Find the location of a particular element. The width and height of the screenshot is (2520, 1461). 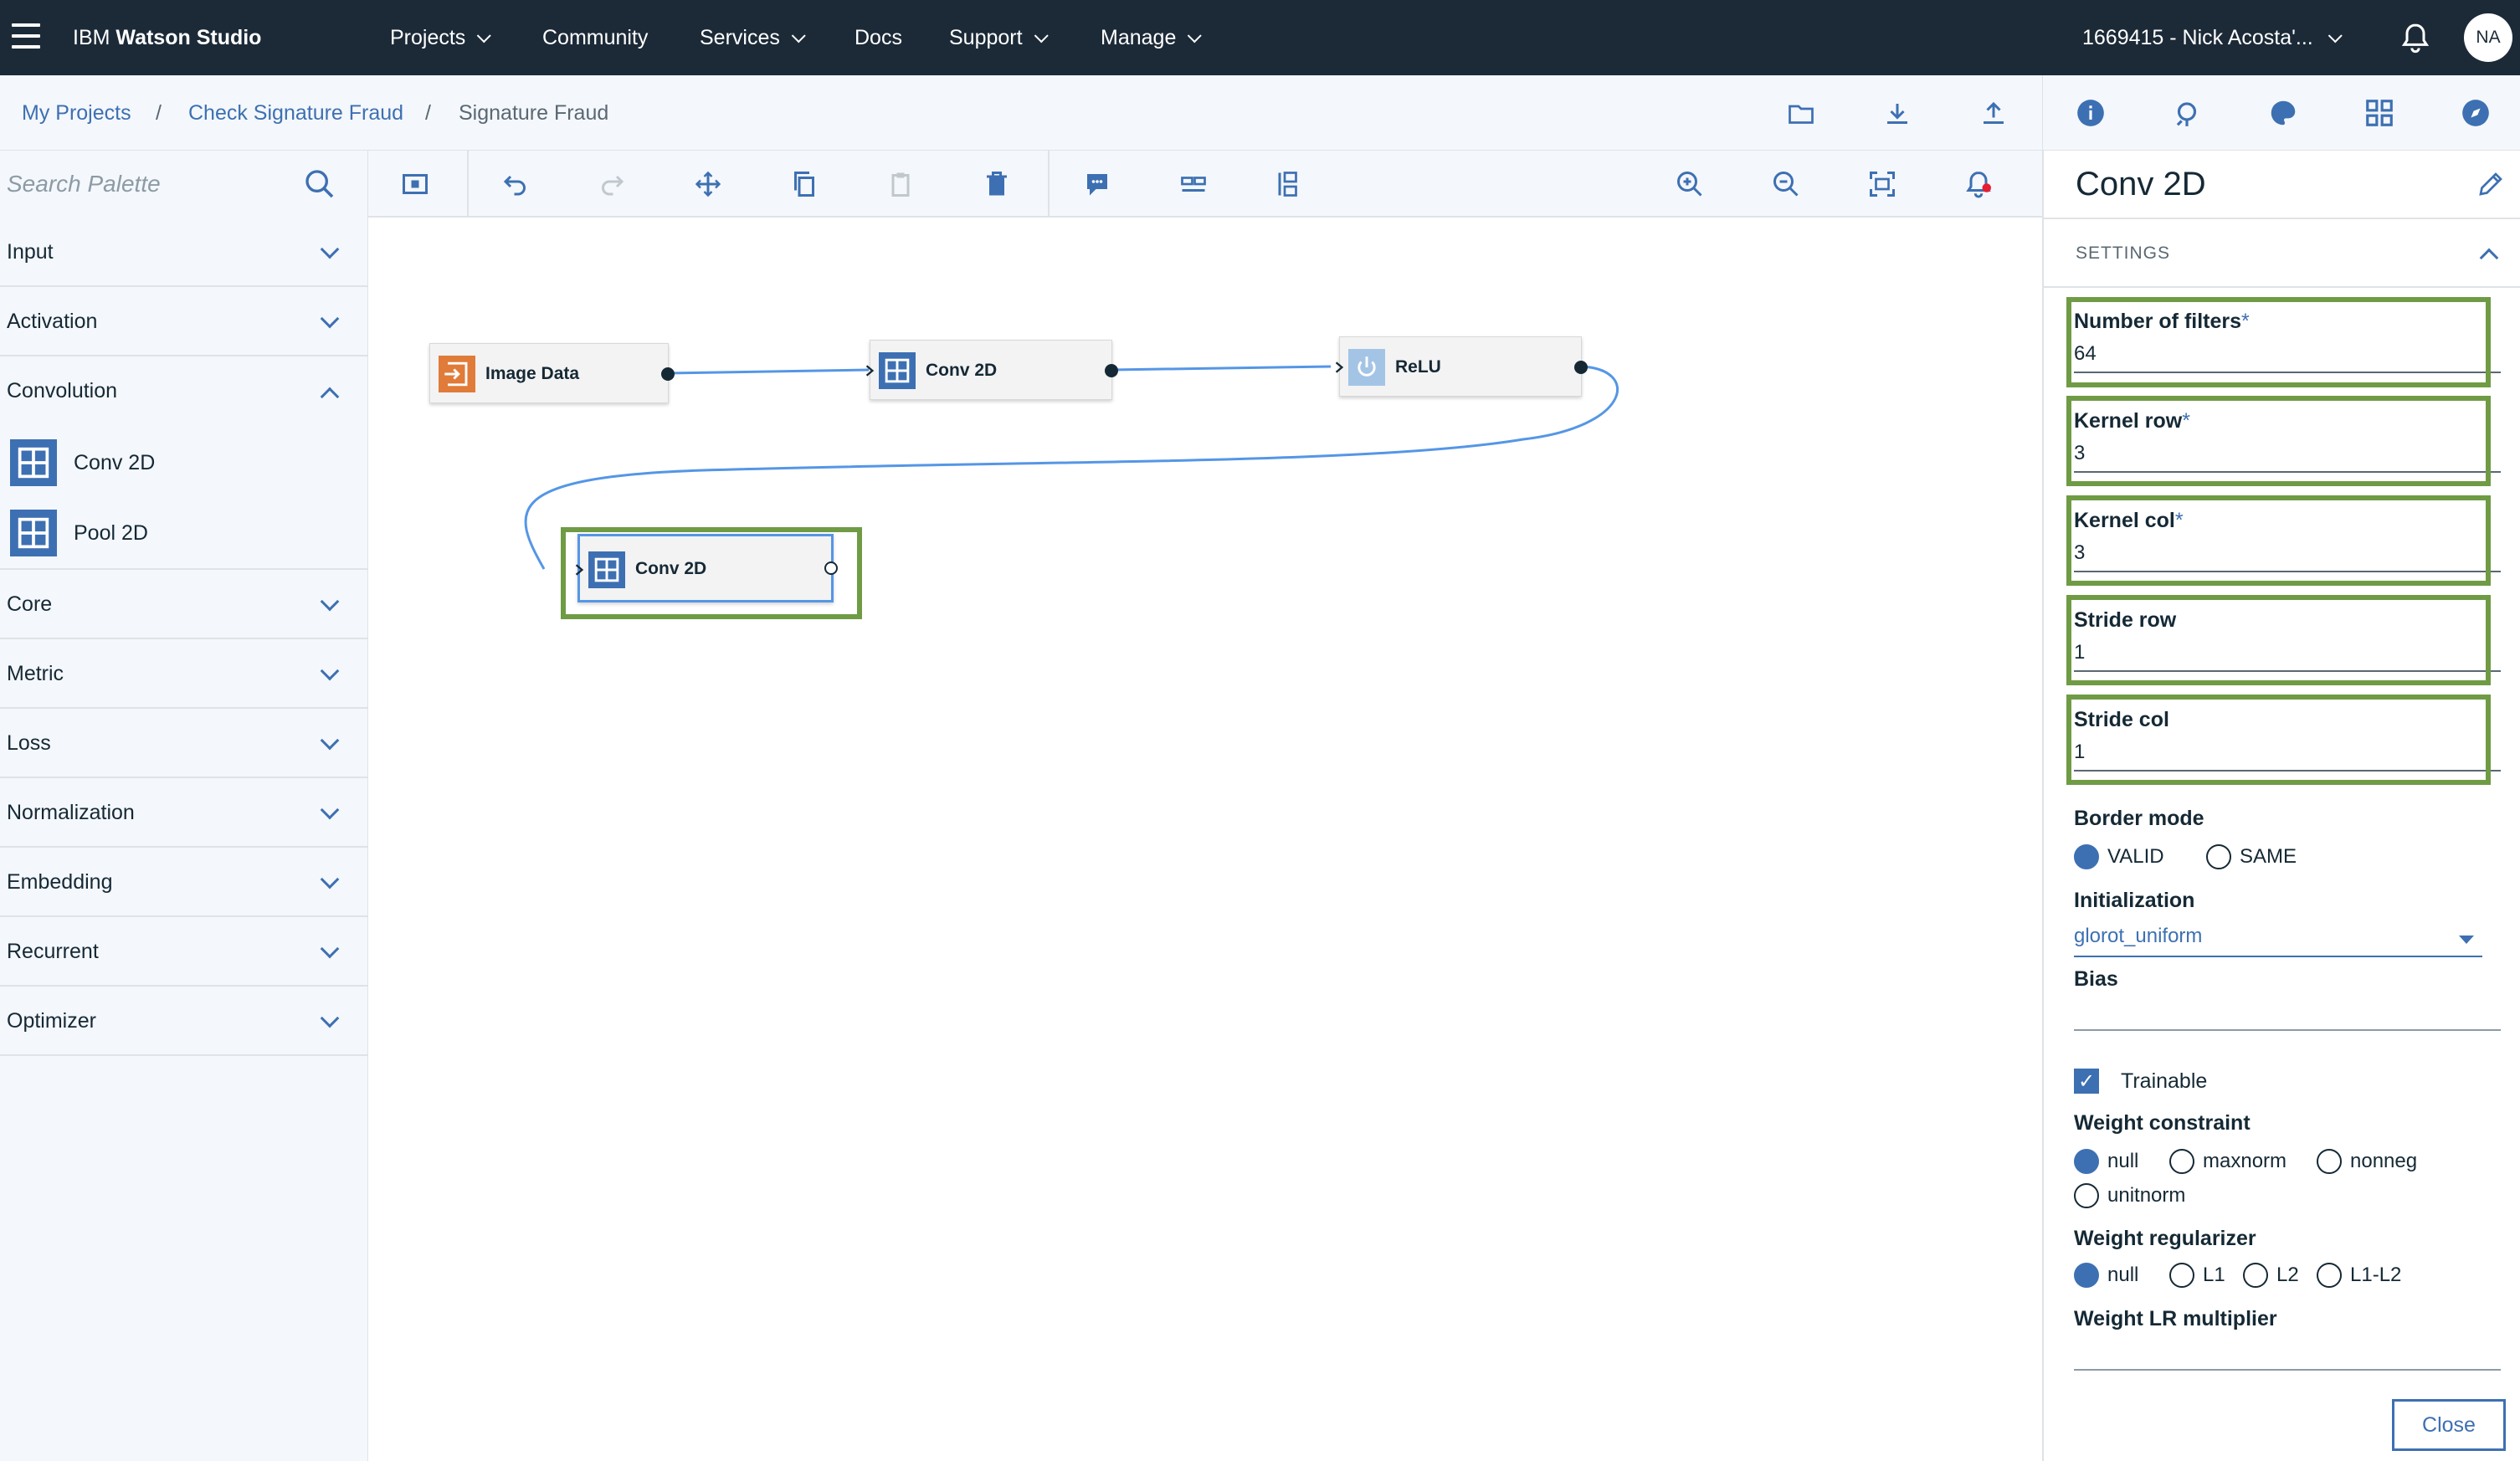

breadcrumb-project: Check Signature Fraud is located at coordinates (295, 113).